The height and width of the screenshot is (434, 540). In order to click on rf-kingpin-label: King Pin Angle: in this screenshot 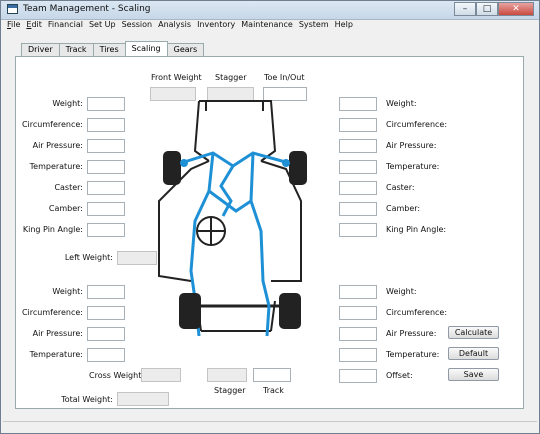, I will do `click(416, 229)`.